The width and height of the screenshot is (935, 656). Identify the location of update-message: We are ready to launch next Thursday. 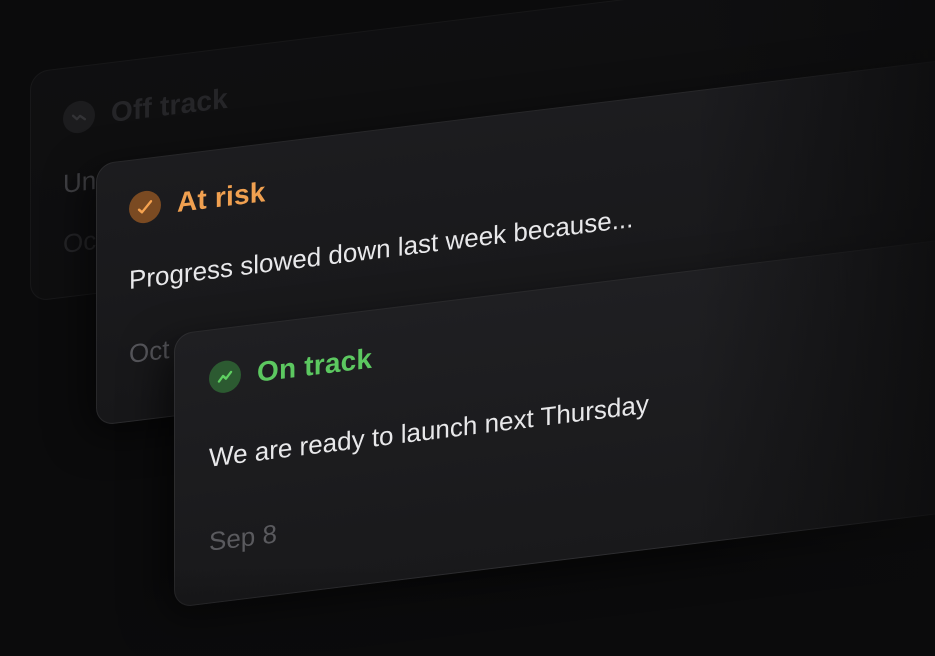
(429, 430).